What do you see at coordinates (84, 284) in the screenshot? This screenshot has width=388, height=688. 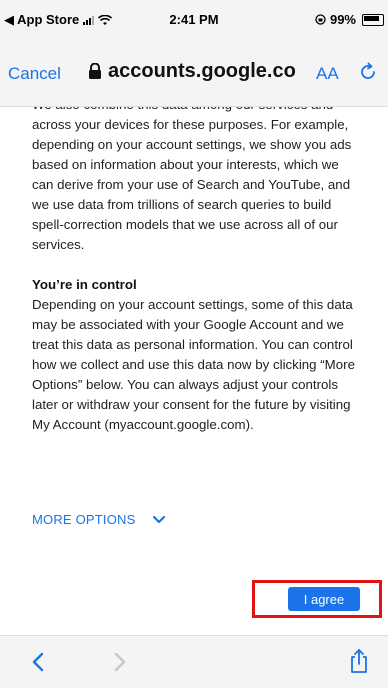 I see `control-heading: You’re in control` at bounding box center [84, 284].